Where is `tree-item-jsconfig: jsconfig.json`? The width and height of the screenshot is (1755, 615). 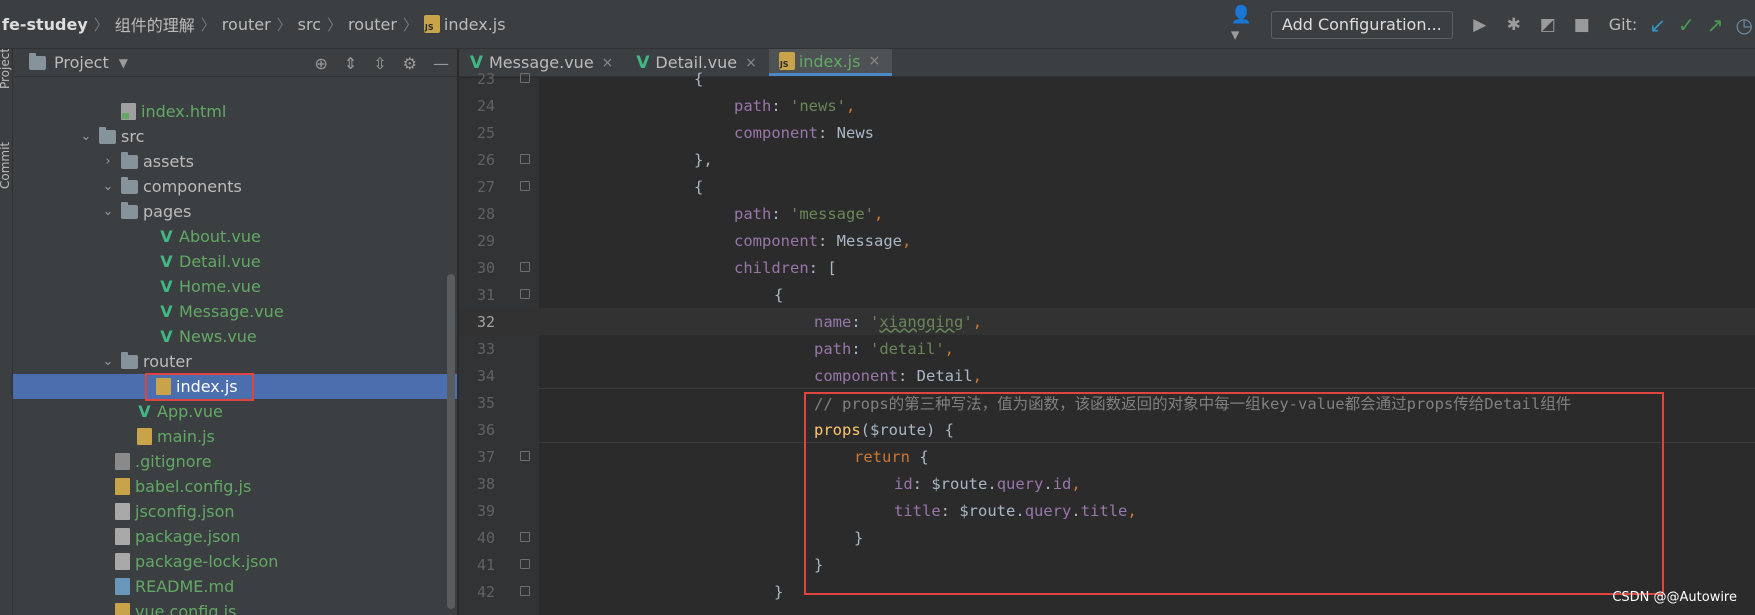 tree-item-jsconfig: jsconfig.json is located at coordinates (235, 511).